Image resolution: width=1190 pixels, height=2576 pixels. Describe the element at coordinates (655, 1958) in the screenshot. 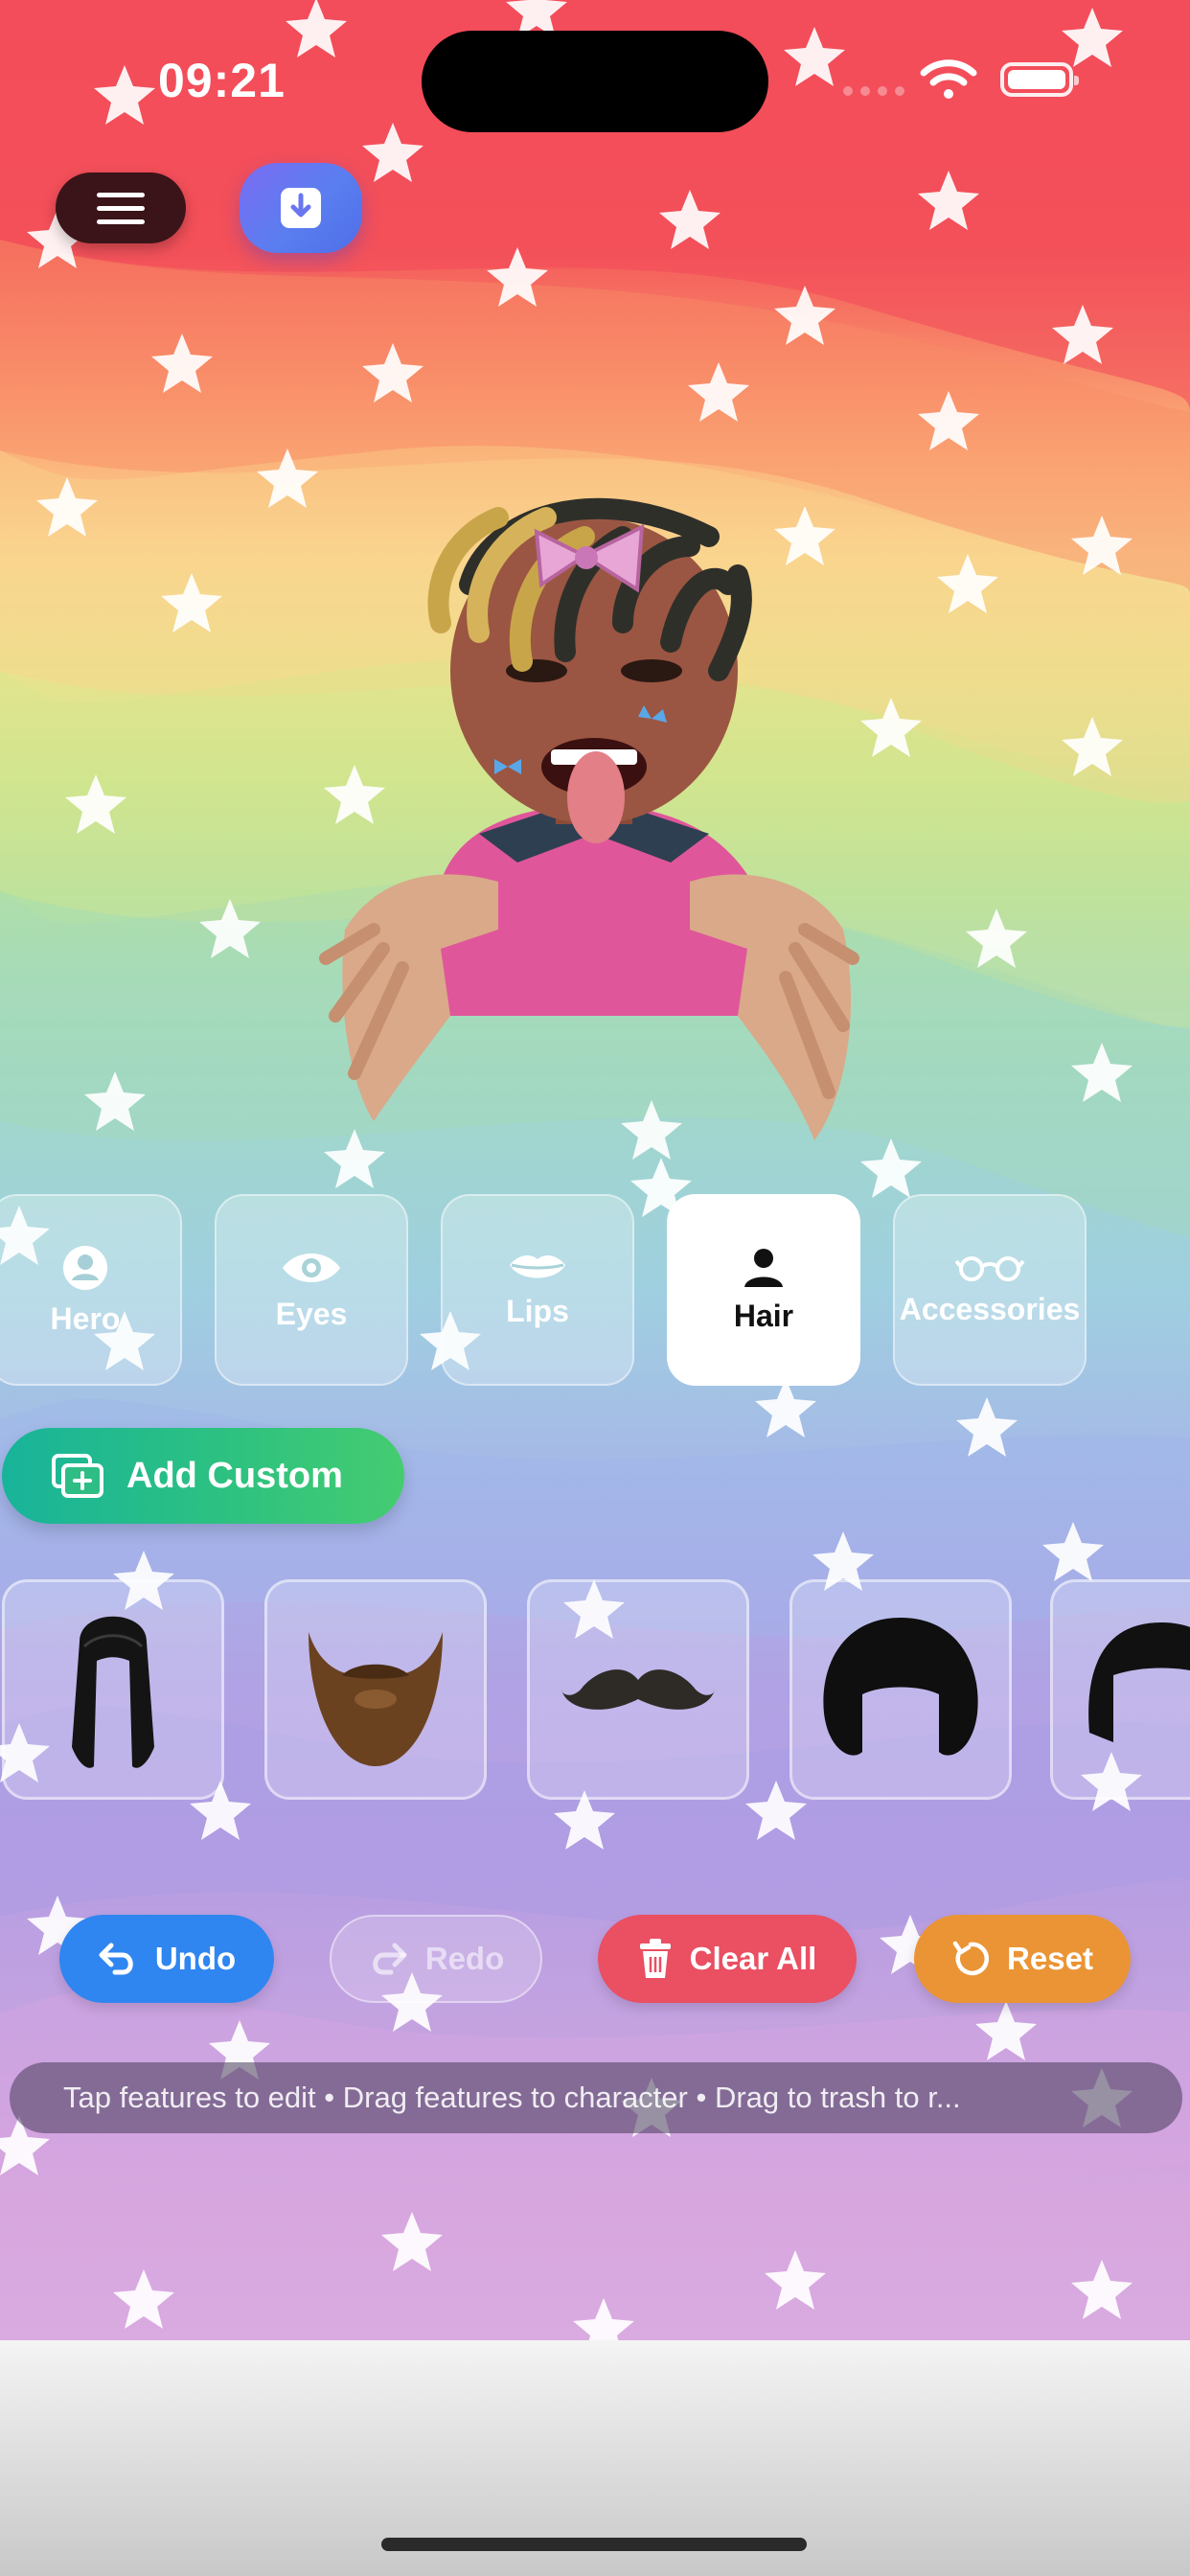

I see `trash-icon` at that location.